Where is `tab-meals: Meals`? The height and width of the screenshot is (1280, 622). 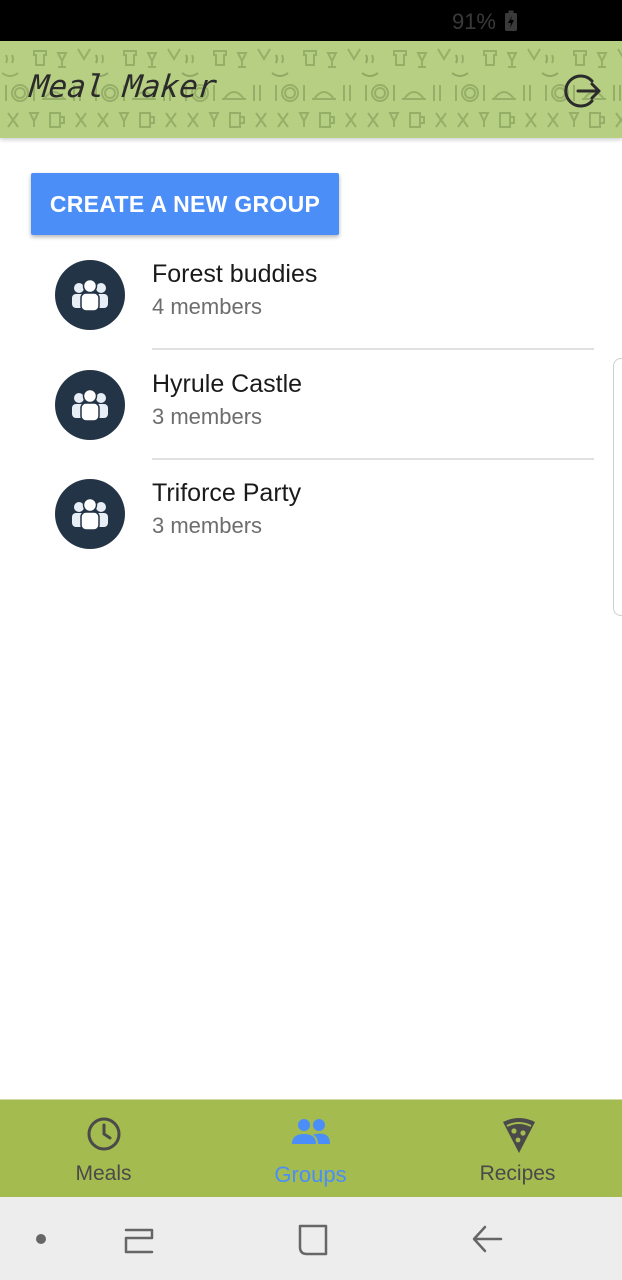
tab-meals: Meals is located at coordinates (103, 1149).